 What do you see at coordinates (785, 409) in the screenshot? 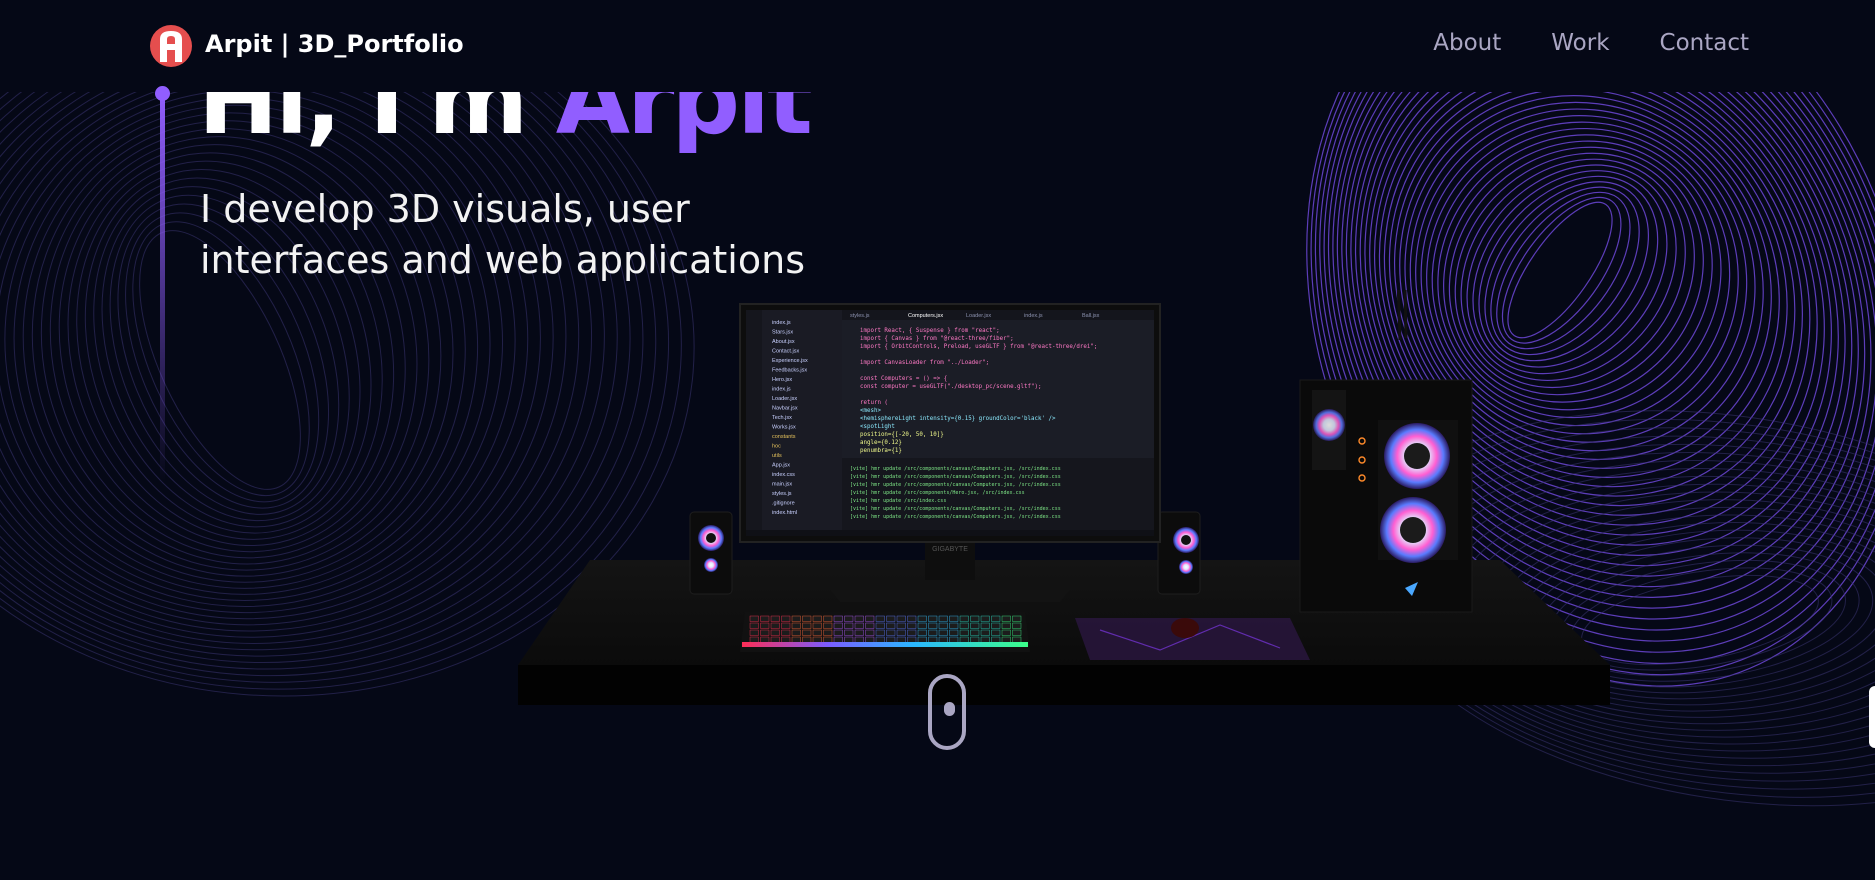
I see `file-tree-item: Navbar.jsx` at bounding box center [785, 409].